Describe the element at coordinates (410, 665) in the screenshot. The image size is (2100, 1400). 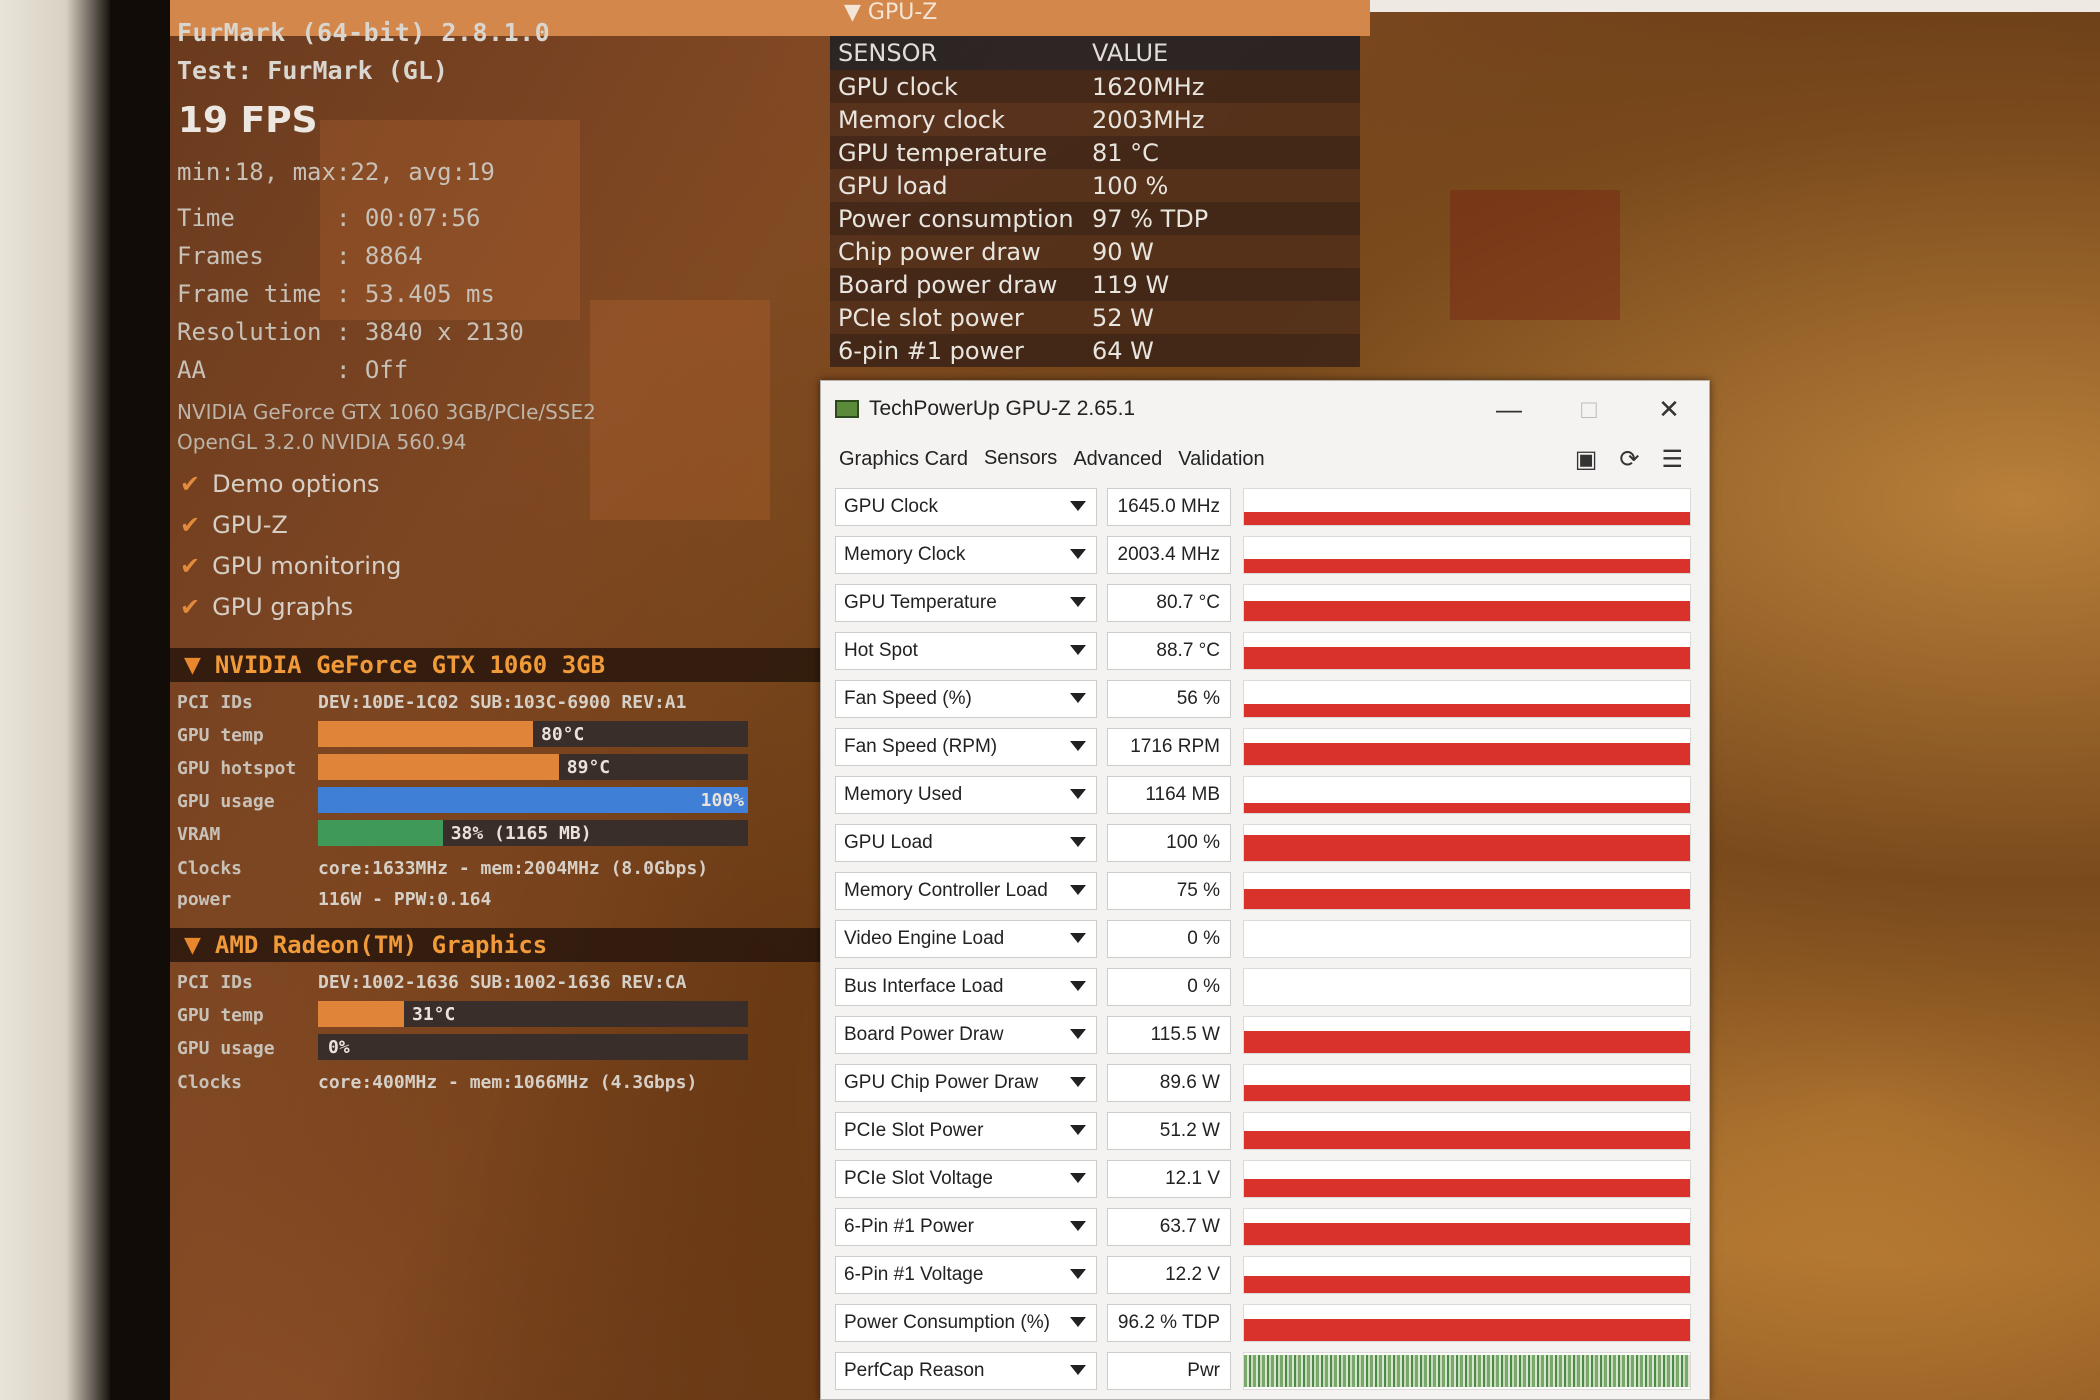
I see `gpu1-name: NVIDIA GeForce GTX 1060 3GB` at that location.